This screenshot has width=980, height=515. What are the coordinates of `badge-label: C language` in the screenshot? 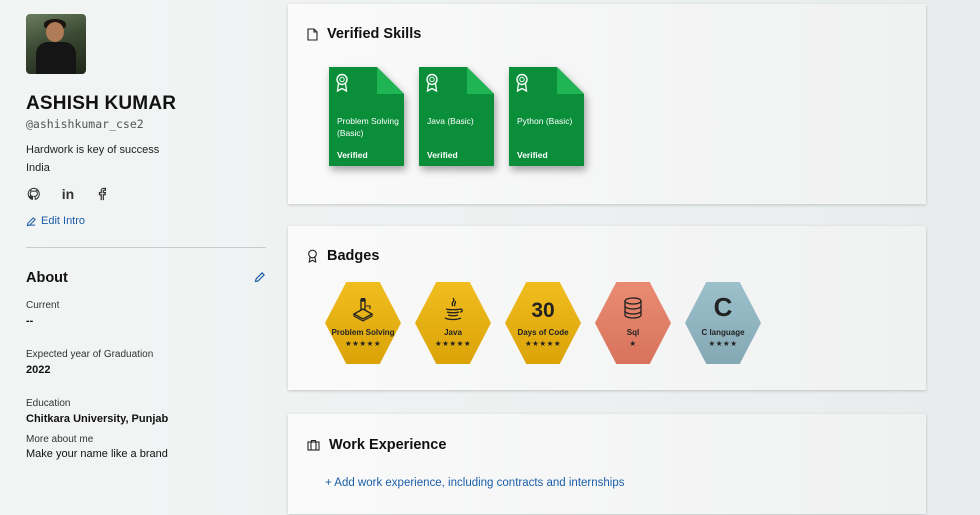 It's located at (723, 332).